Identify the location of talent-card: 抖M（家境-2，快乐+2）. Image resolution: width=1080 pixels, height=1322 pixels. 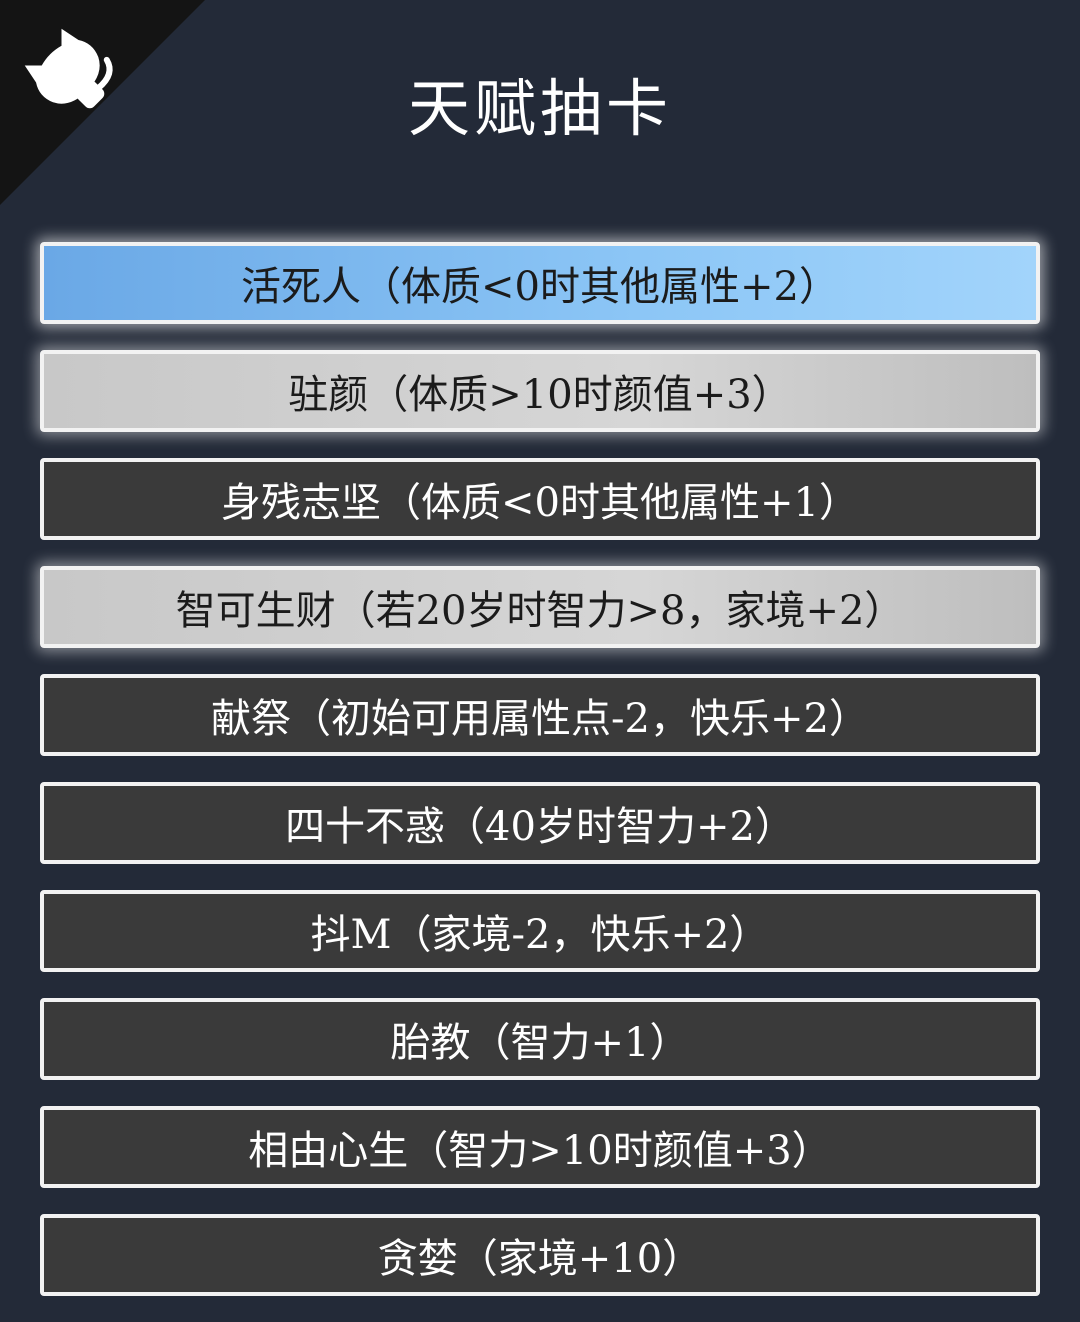
(540, 931).